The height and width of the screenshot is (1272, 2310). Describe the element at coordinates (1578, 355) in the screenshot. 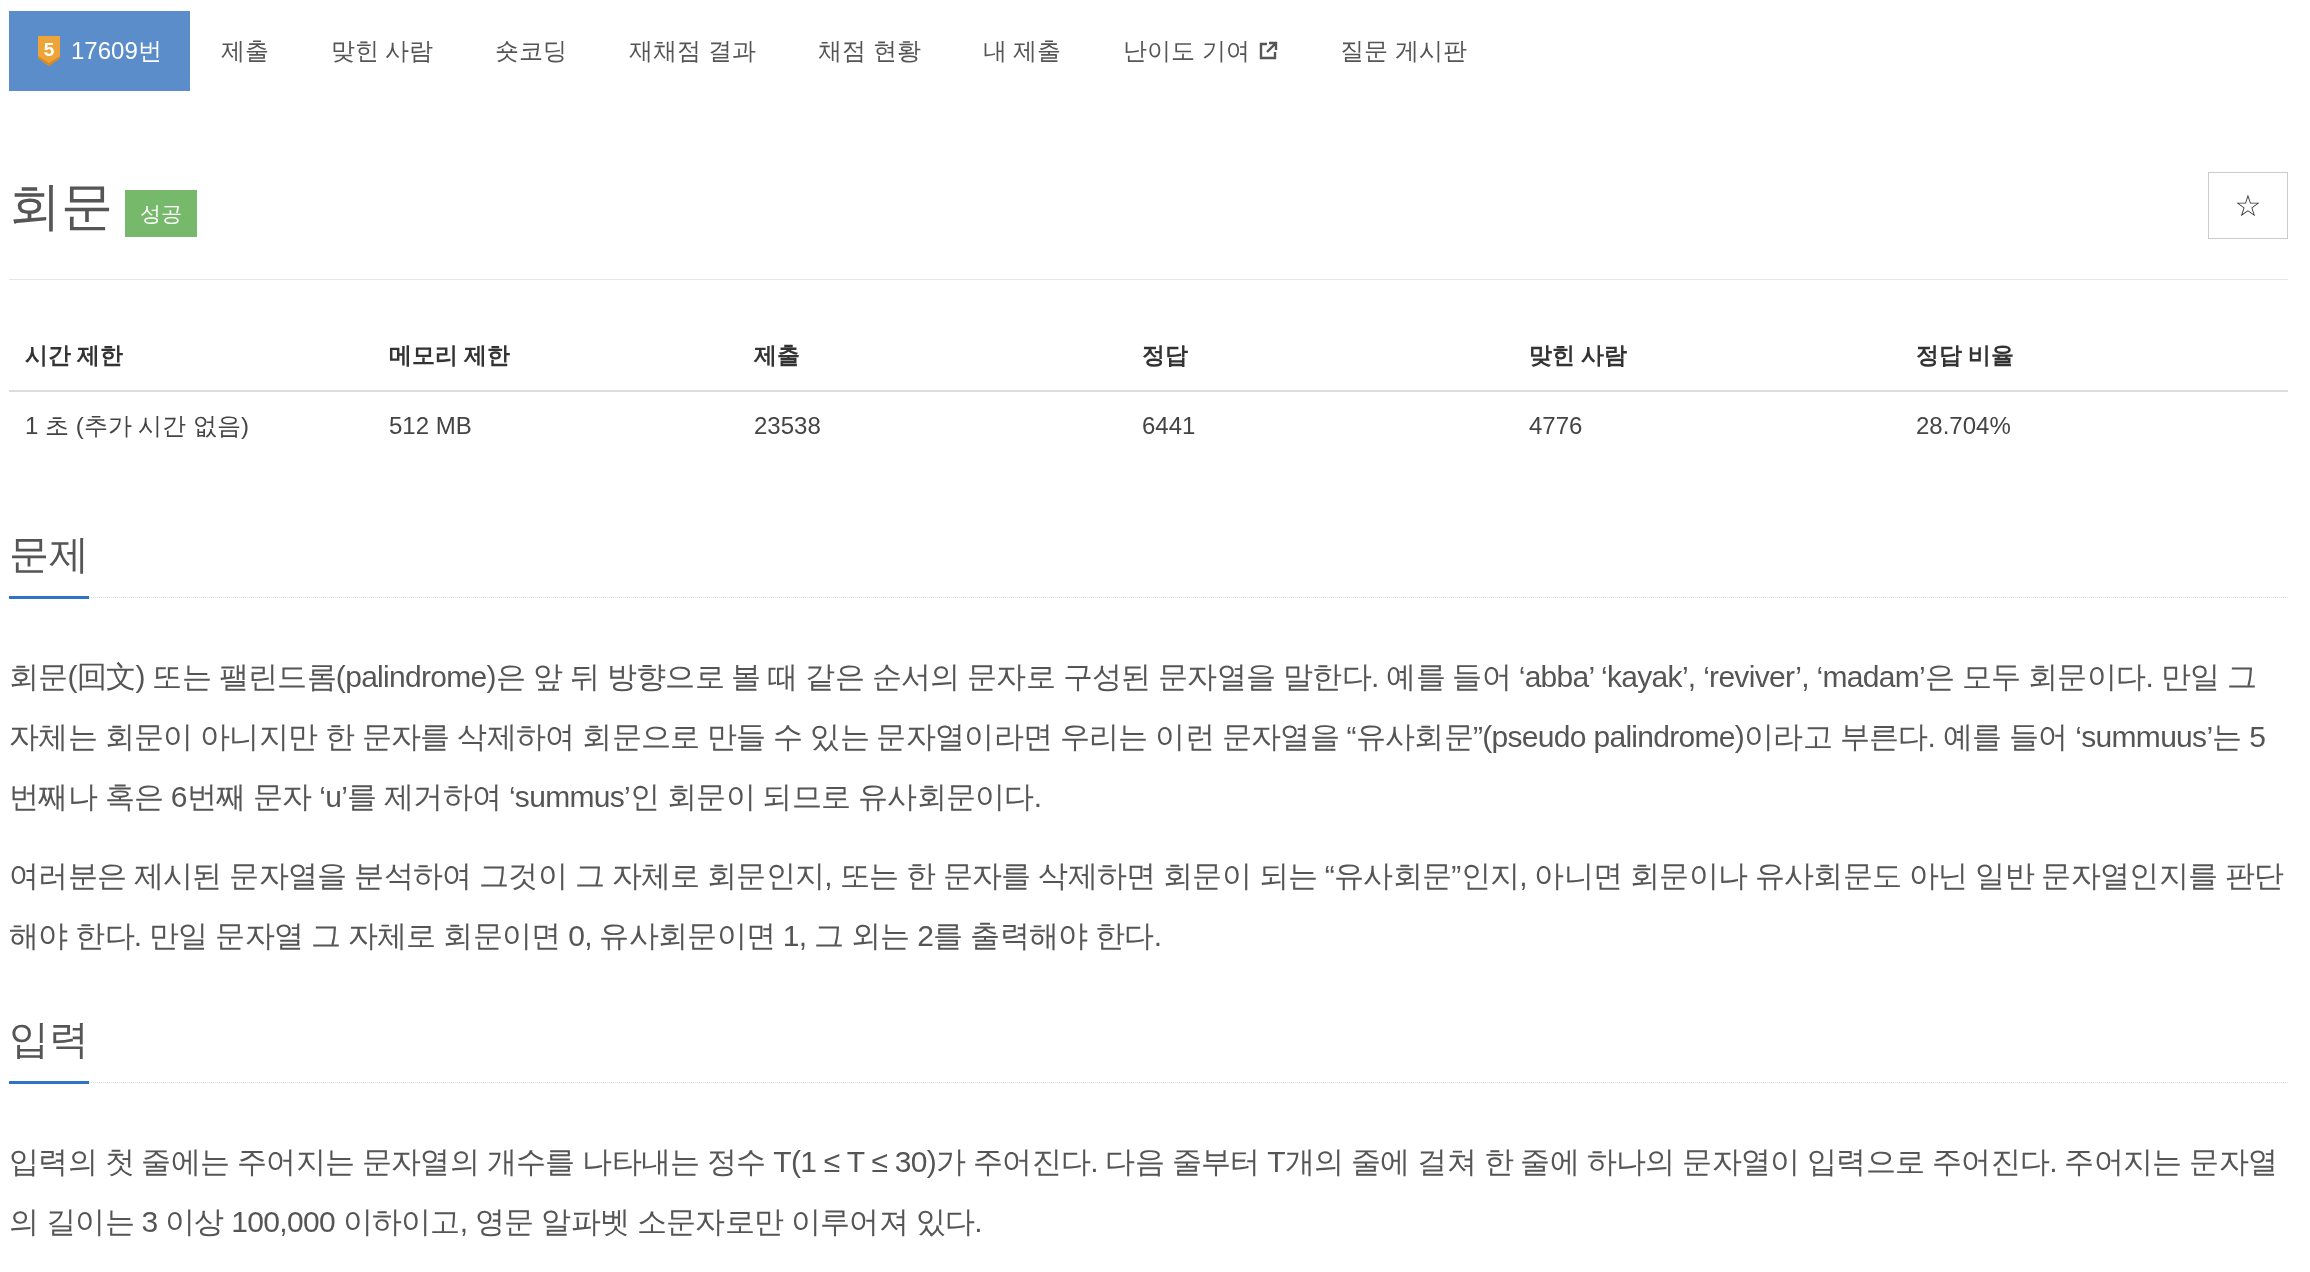

I see `table-header-cell-text: 맞힌 사람` at that location.